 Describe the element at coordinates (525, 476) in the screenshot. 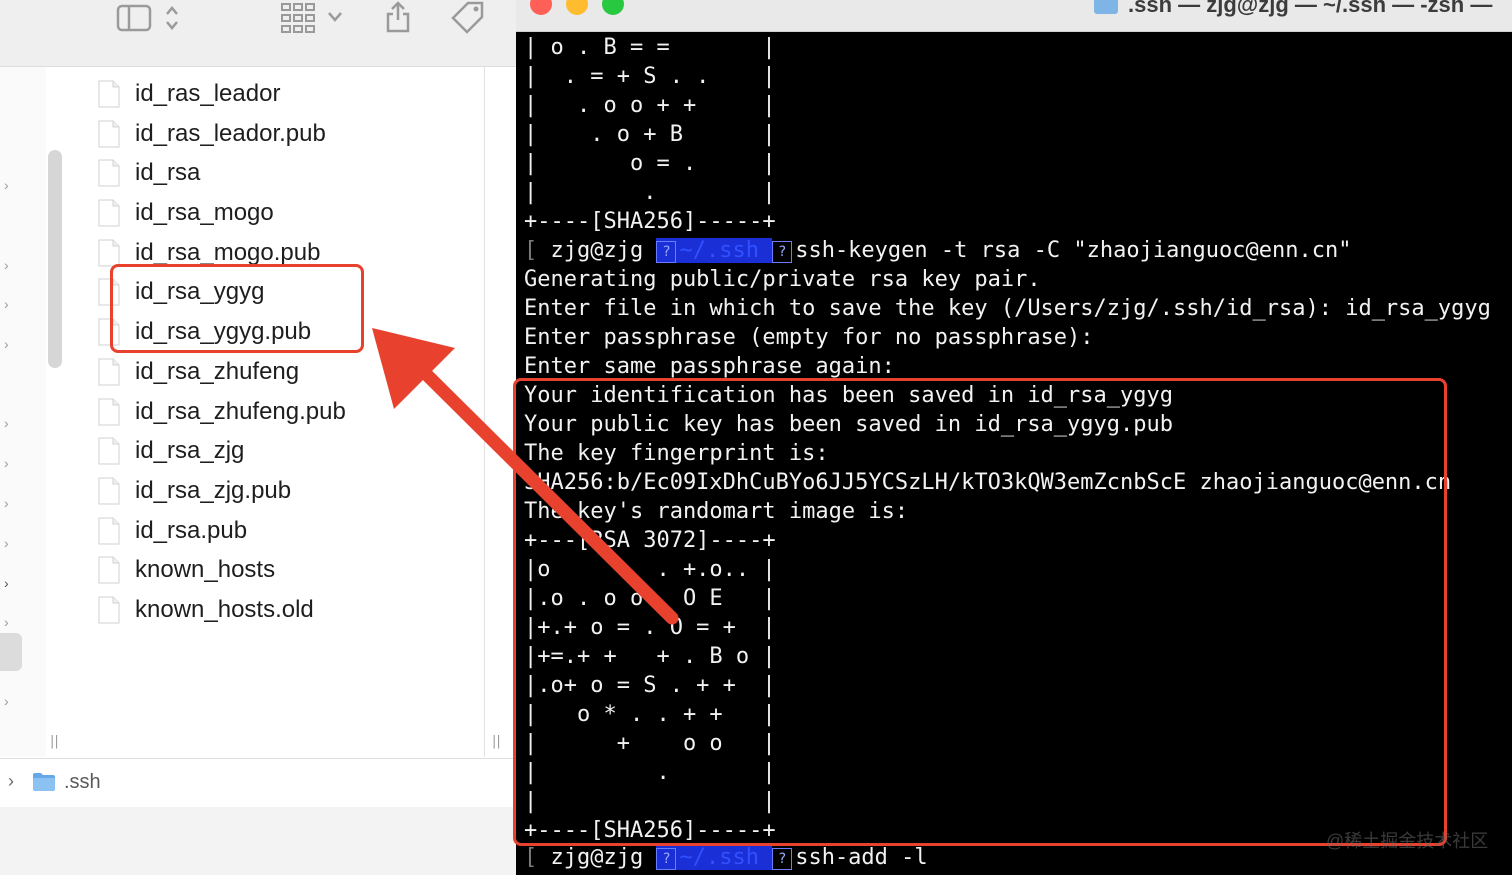

I see `annotation-arrow` at that location.